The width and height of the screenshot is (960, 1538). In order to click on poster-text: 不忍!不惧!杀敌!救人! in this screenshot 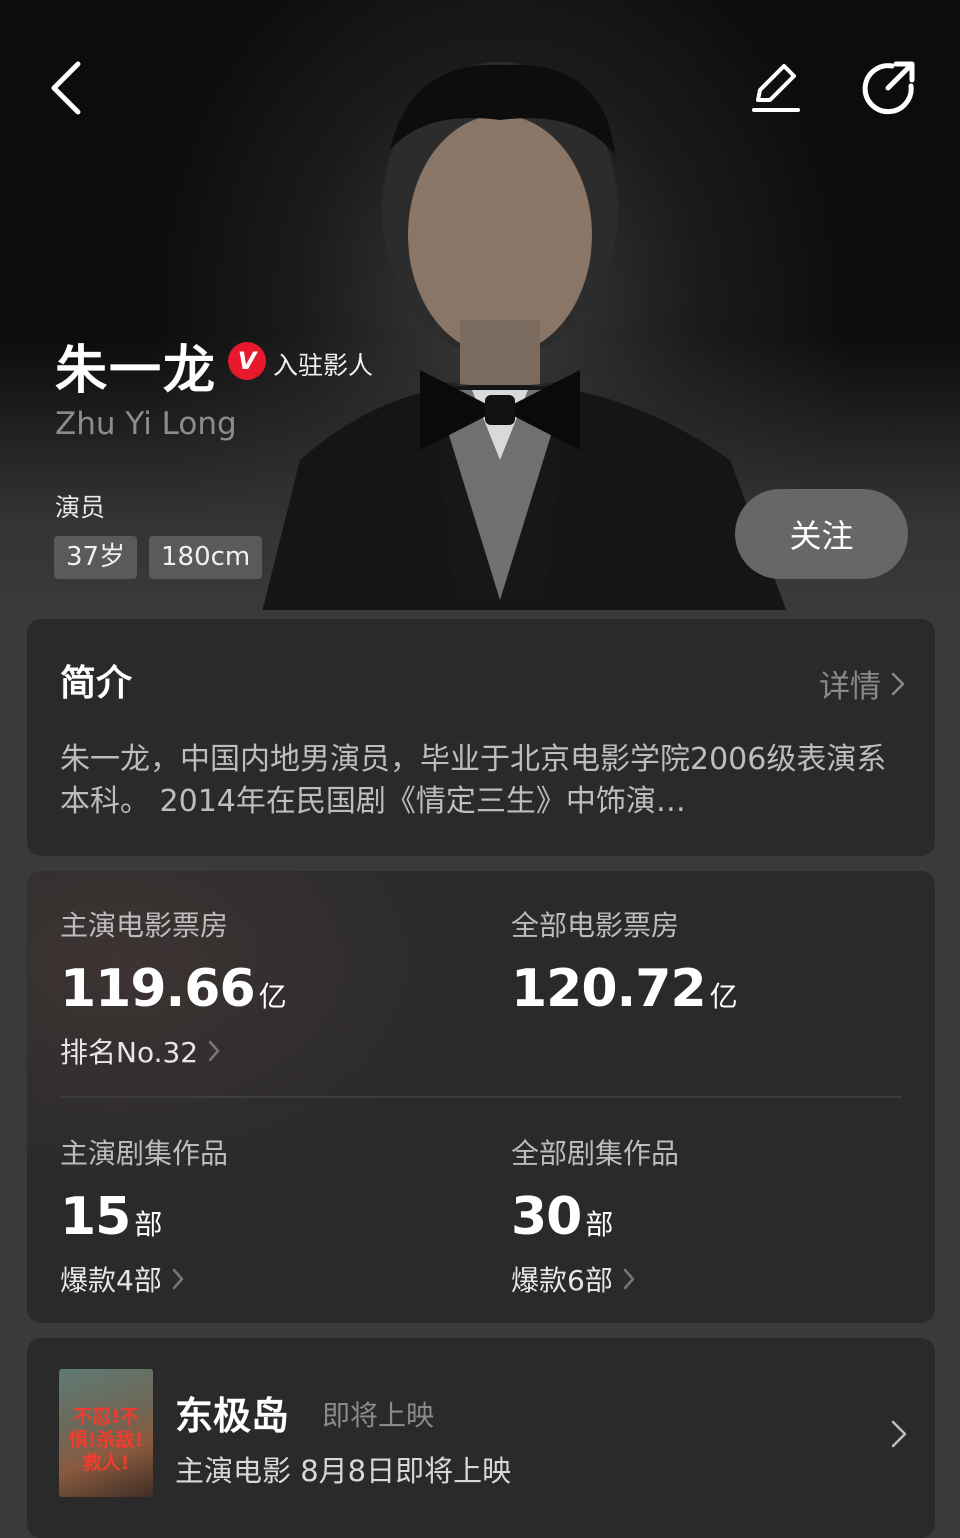, I will do `click(106, 1440)`.